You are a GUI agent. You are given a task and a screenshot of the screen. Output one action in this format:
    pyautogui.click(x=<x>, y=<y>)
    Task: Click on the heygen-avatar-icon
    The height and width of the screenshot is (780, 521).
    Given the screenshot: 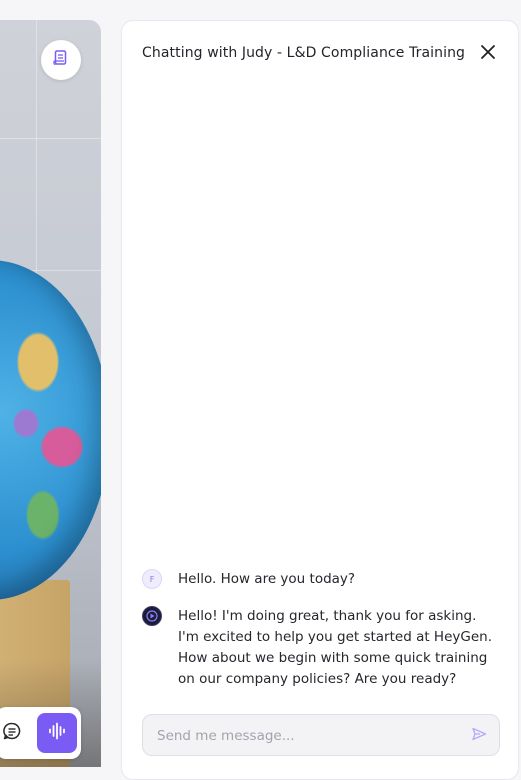 What is the action you would take?
    pyautogui.click(x=152, y=616)
    